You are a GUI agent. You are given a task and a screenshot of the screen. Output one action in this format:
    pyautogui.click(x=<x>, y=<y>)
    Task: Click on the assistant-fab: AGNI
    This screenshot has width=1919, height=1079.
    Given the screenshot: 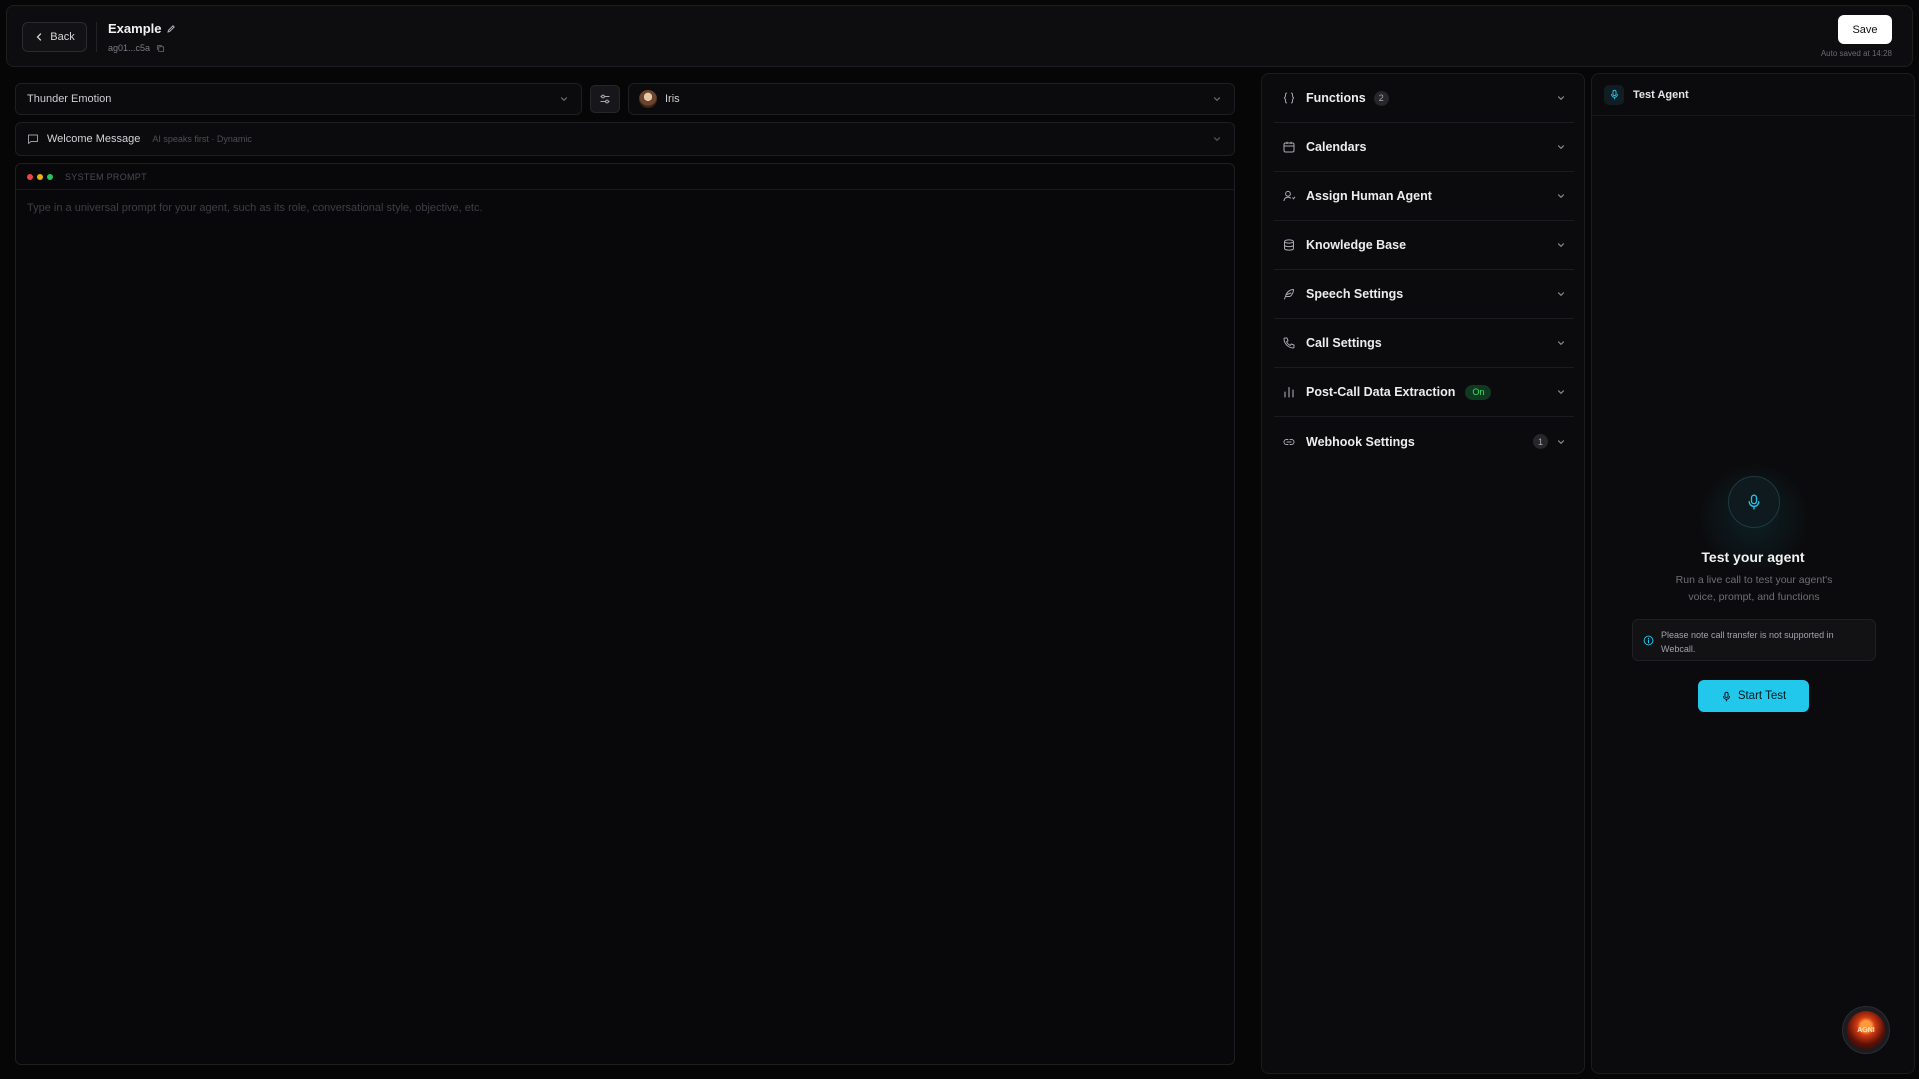 What is the action you would take?
    pyautogui.click(x=1866, y=1030)
    